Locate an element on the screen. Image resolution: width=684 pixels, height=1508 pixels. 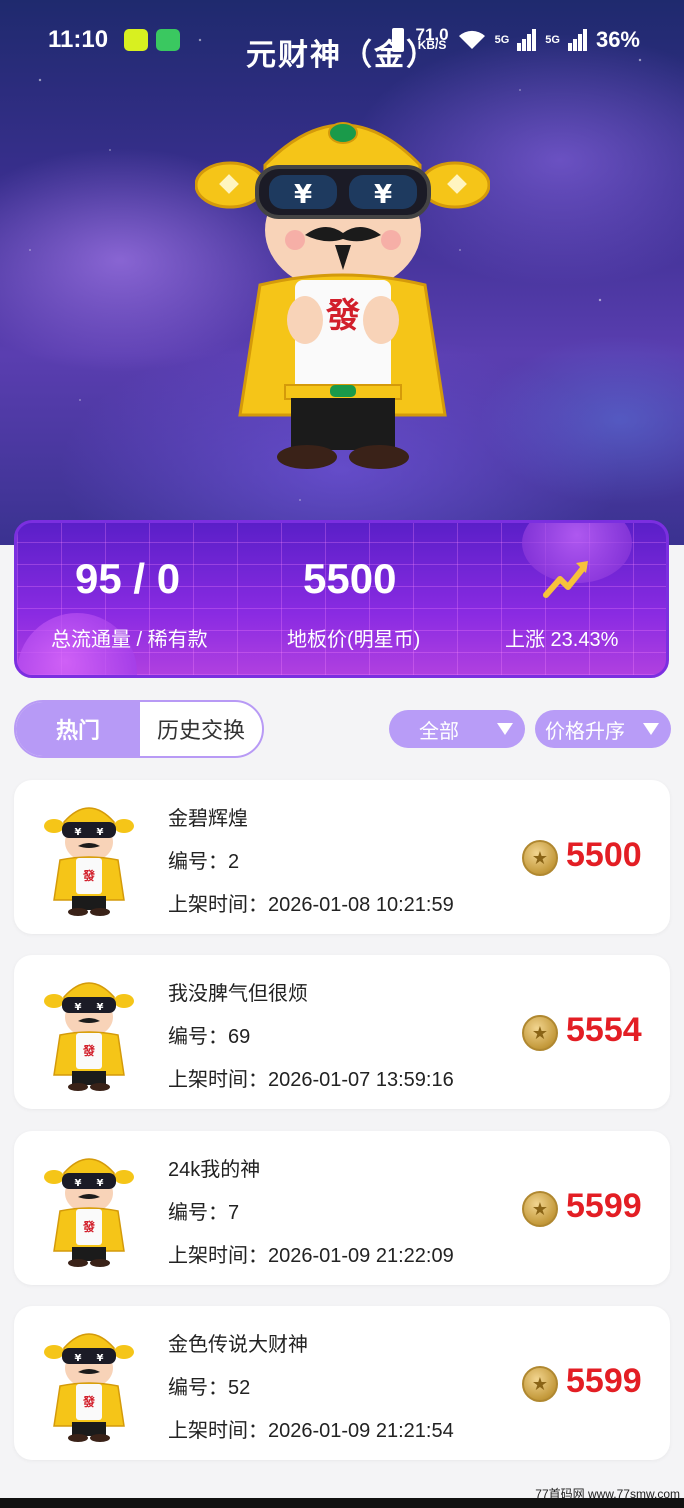
net-speed: 71.0 KB/S is located at coordinates (432, 38).